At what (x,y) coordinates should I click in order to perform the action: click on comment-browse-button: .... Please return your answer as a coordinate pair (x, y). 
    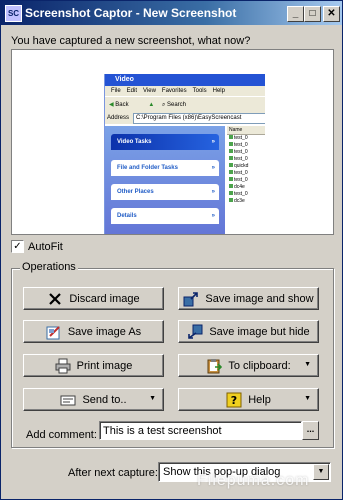
    Looking at the image, I should click on (310, 430).